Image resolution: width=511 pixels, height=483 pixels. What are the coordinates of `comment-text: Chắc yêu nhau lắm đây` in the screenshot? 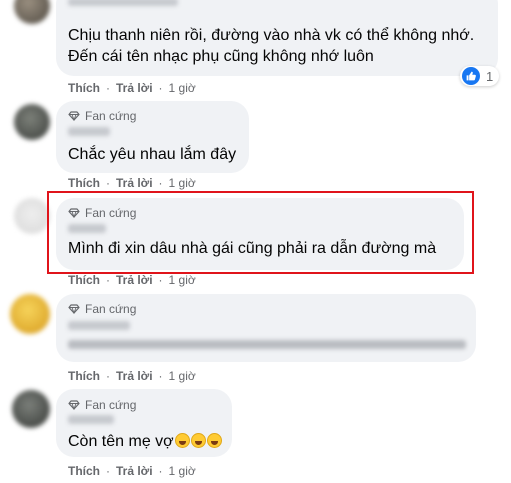 It's located at (152, 154).